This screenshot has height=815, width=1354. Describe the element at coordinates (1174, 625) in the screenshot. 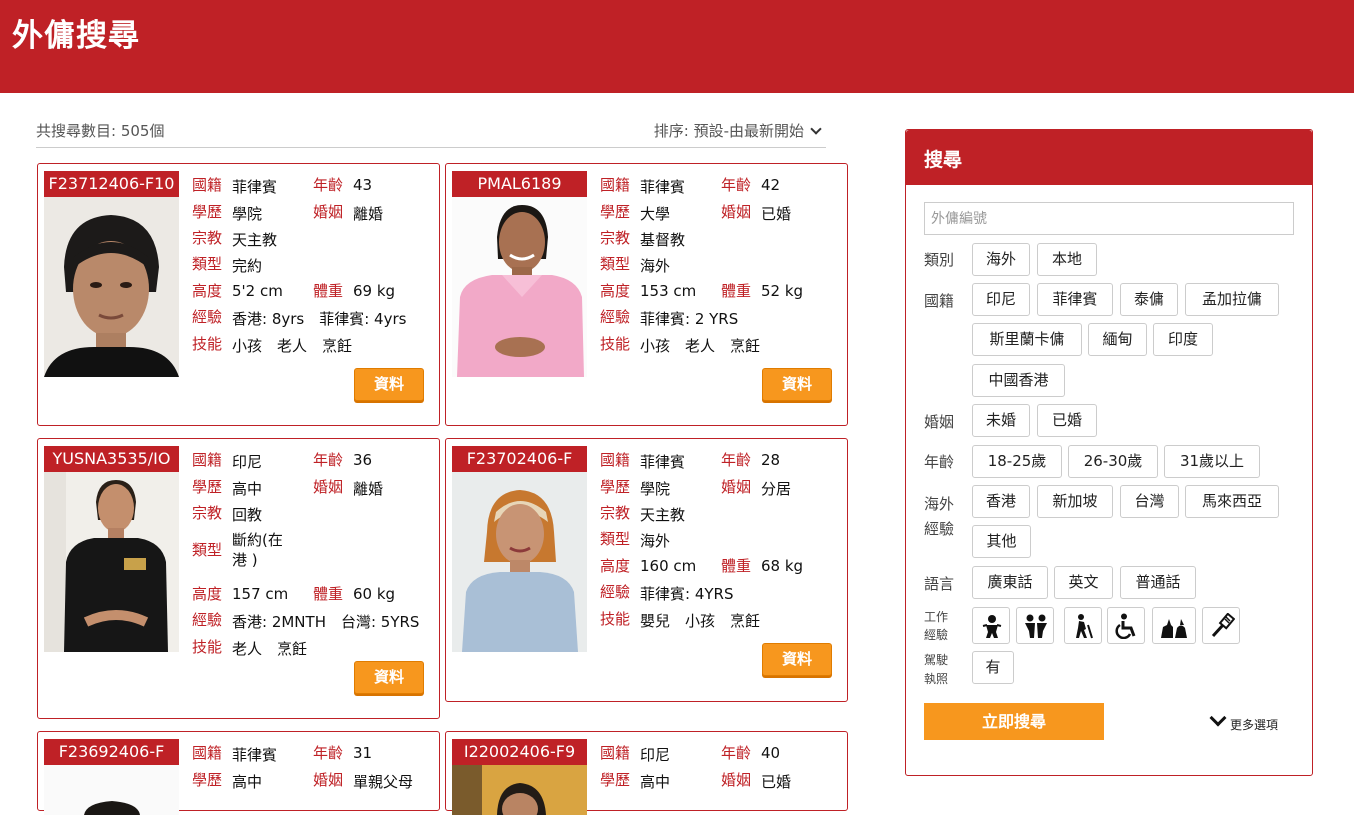

I see `pets-icon` at that location.